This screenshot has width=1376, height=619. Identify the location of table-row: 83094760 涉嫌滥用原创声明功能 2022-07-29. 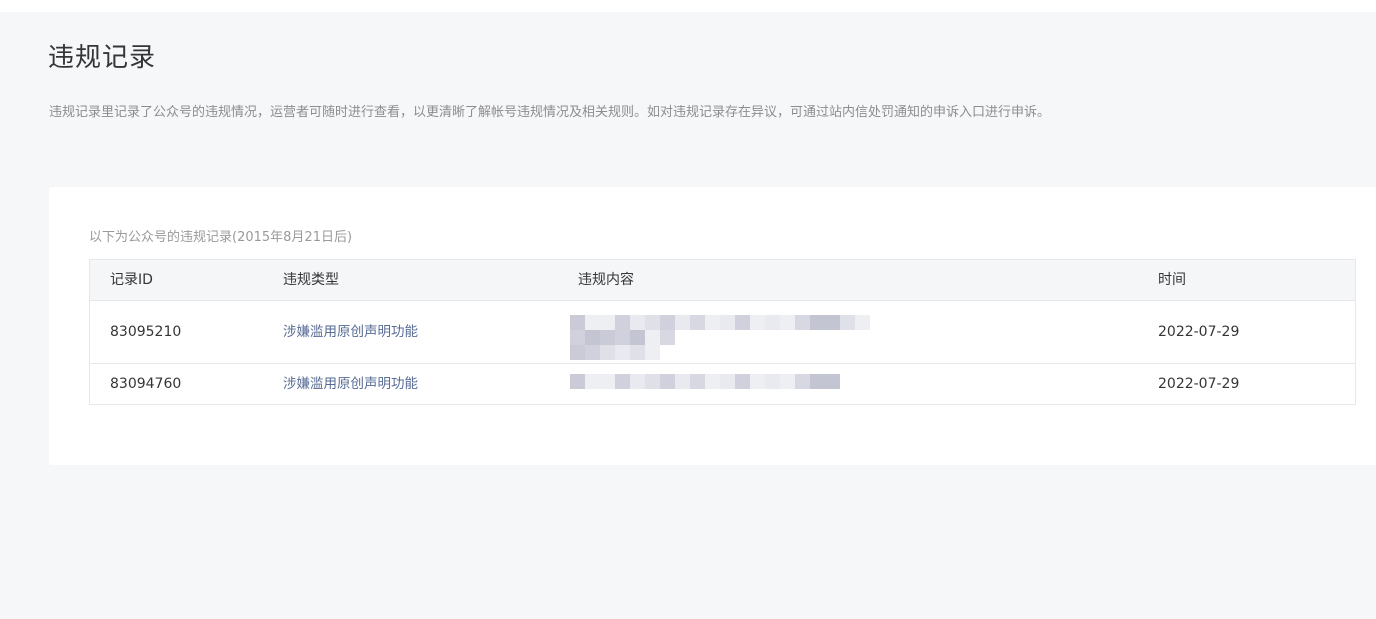
(722, 384).